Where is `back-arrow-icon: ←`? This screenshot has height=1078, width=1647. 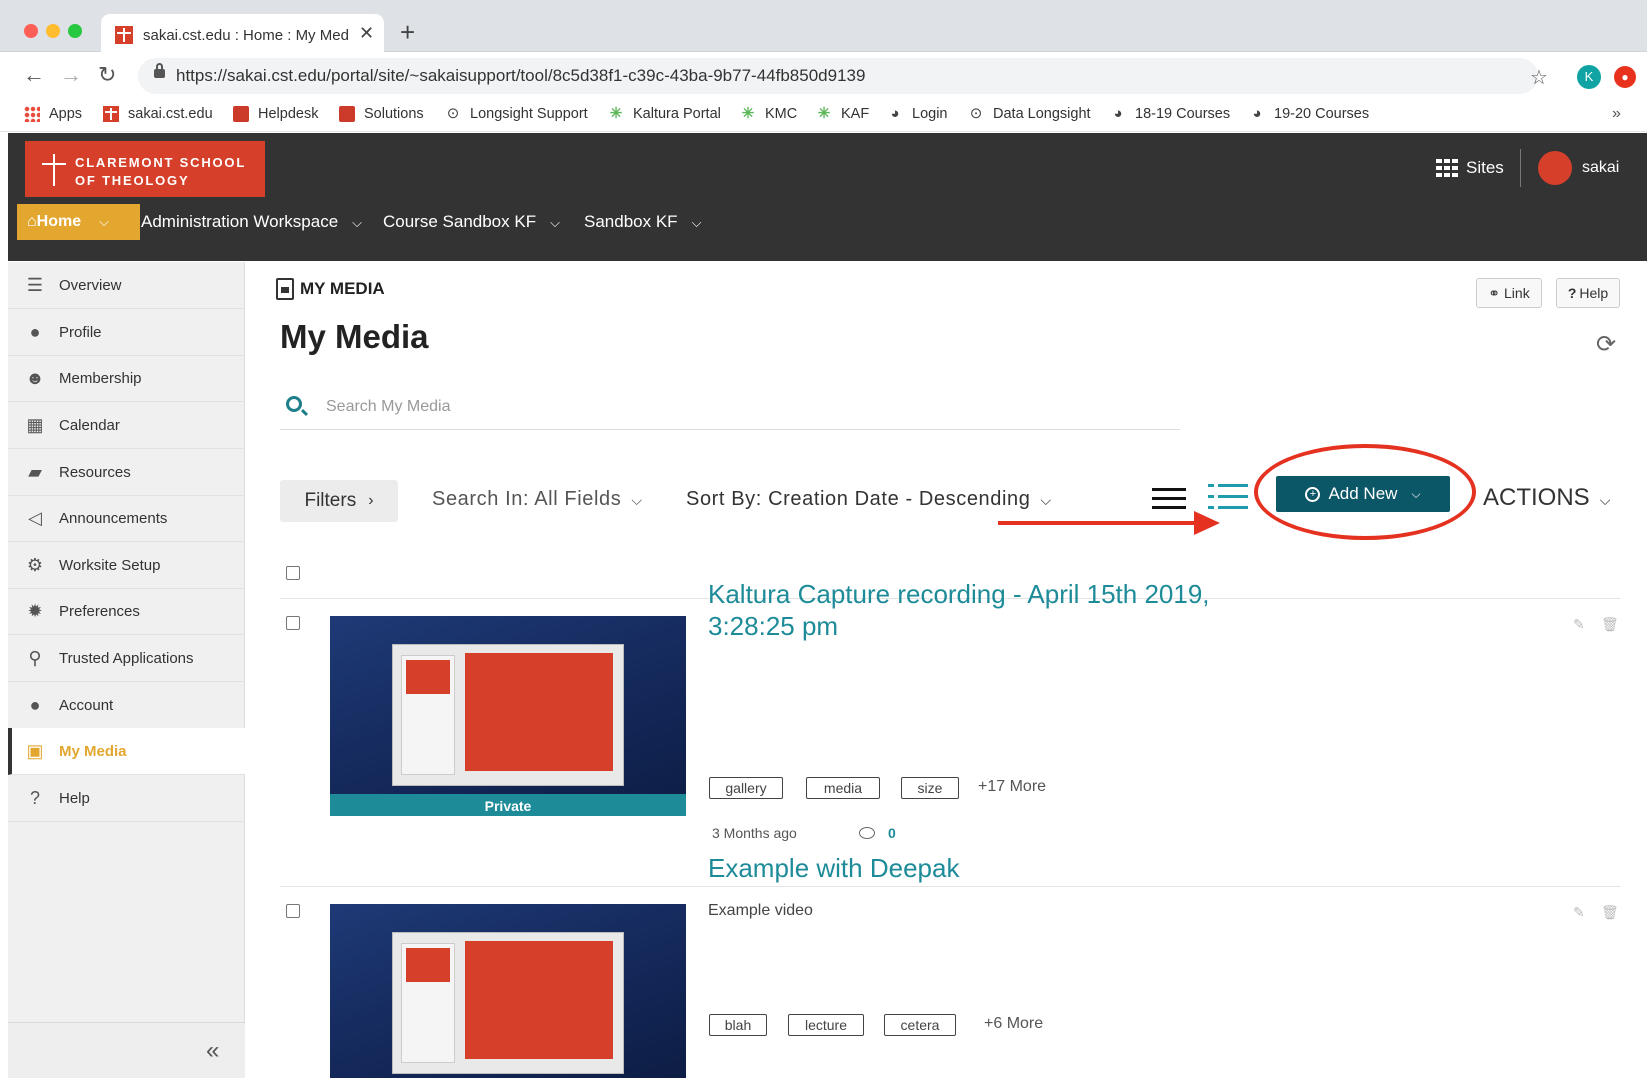 back-arrow-icon: ← is located at coordinates (34, 75).